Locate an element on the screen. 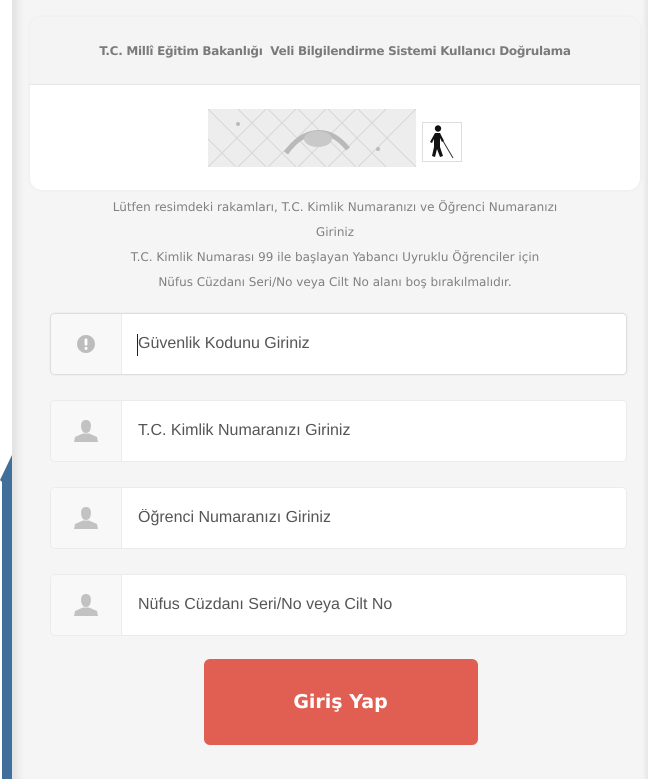  input-field: Güvenlik Kodunu Giriniz is located at coordinates (338, 344).